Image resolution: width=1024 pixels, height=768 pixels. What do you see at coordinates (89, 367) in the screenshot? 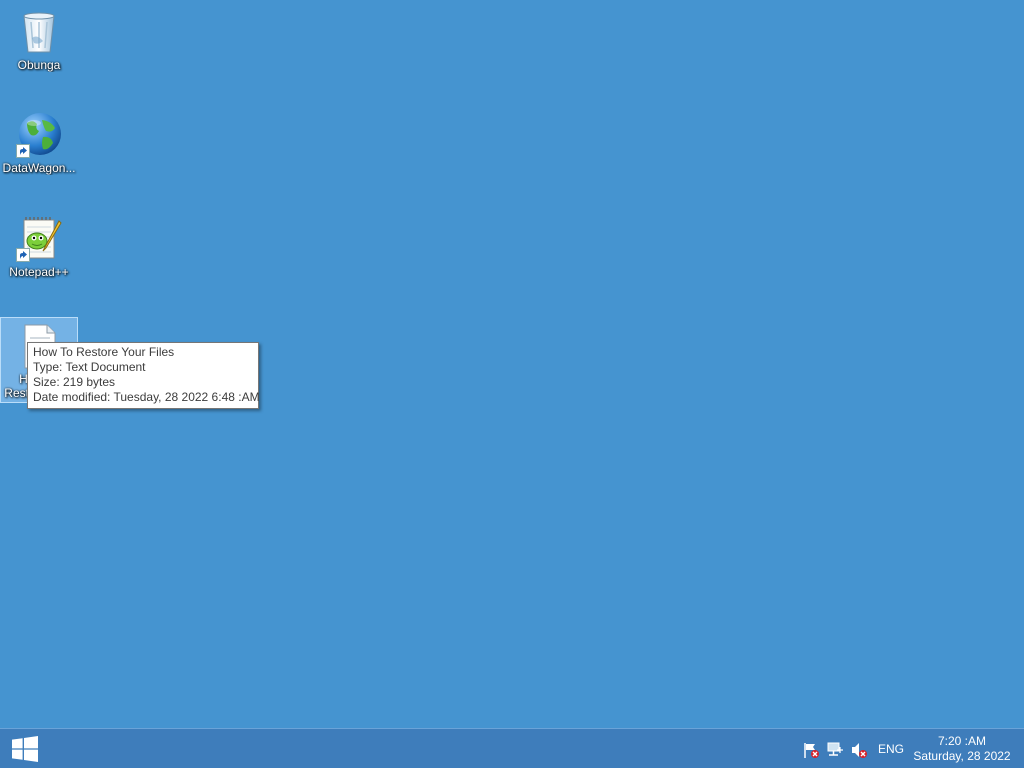
I see `tooltip-file-type: Type: Text Document` at bounding box center [89, 367].